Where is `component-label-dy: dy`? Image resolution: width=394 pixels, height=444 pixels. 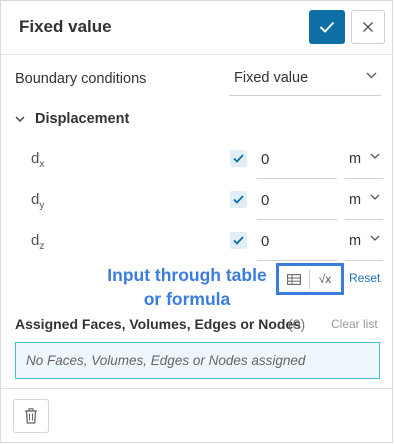 component-label-dy: dy is located at coordinates (38, 201).